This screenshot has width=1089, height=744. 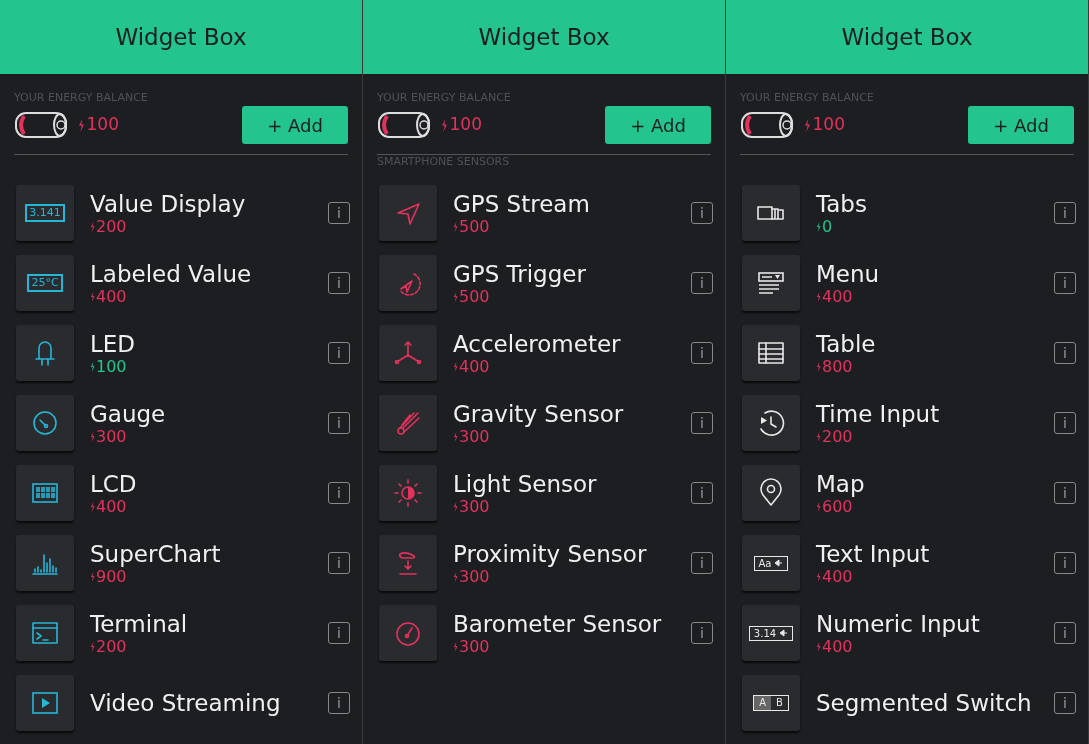 What do you see at coordinates (139, 624) in the screenshot?
I see `widget-name: Terminal` at bounding box center [139, 624].